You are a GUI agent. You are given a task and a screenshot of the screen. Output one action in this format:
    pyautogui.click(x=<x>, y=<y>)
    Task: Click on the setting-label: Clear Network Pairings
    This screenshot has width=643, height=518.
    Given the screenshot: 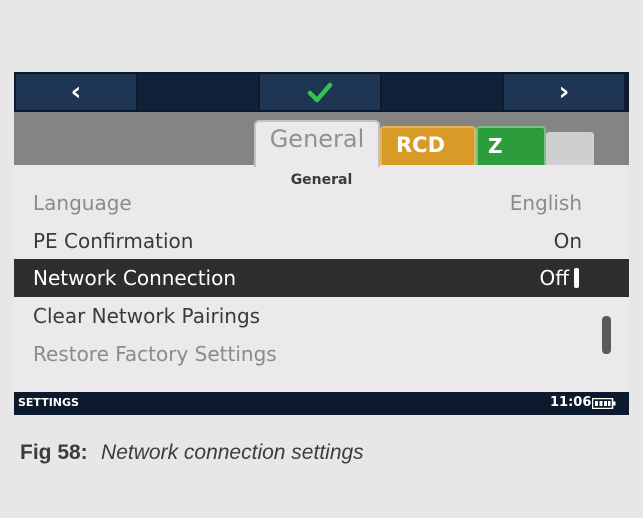 What is the action you would take?
    pyautogui.click(x=147, y=316)
    